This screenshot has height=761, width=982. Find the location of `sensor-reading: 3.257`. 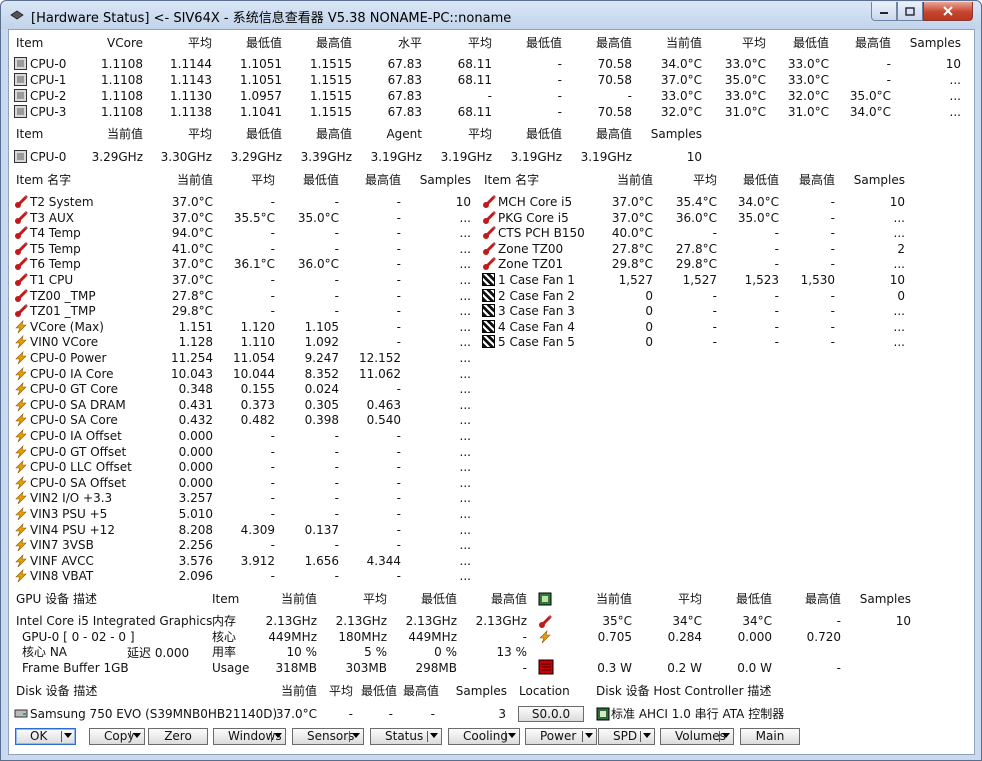

sensor-reading: 3.257 is located at coordinates (195, 498).